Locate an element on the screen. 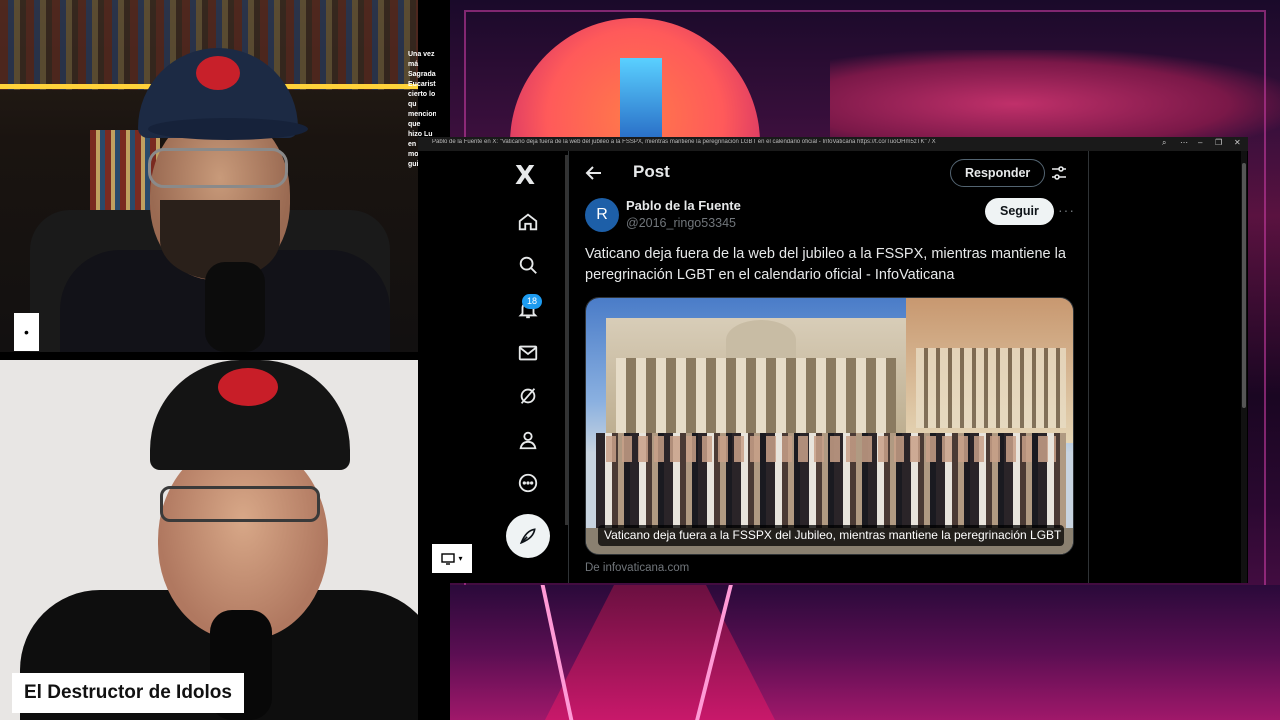 This screenshot has height=720, width=1280. card-source: De infovaticana.com is located at coordinates (637, 568).